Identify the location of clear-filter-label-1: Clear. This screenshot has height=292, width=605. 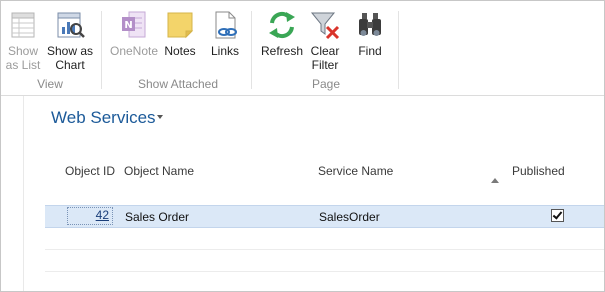
(325, 51).